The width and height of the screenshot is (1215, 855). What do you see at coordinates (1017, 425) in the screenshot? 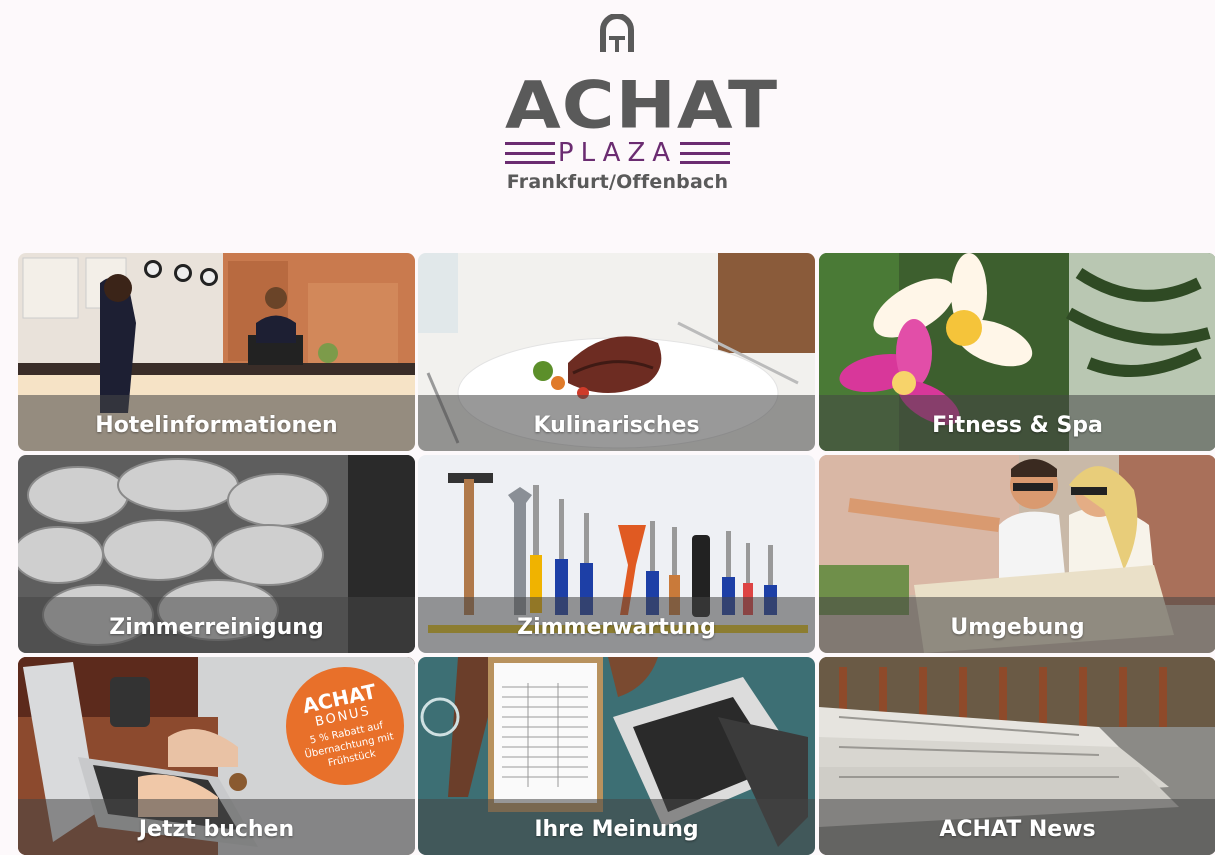
I see `tile-label: Fitness & Spa` at bounding box center [1017, 425].